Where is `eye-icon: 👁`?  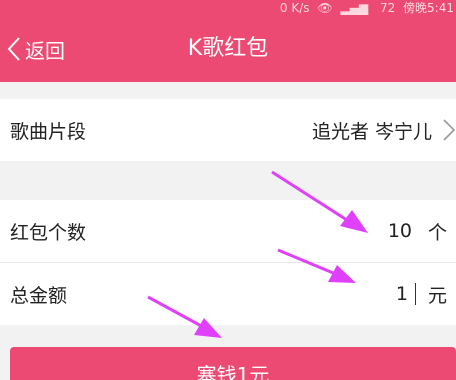 eye-icon: 👁 is located at coordinates (325, 8).